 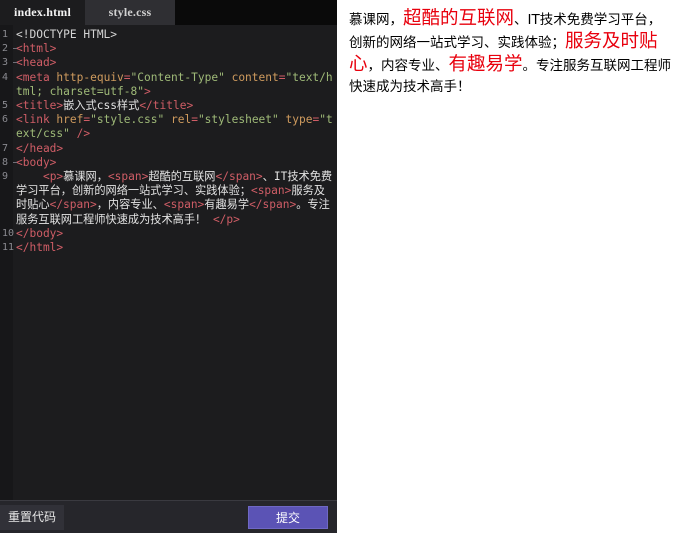 What do you see at coordinates (8, 49) in the screenshot?
I see `line-number: 2` at bounding box center [8, 49].